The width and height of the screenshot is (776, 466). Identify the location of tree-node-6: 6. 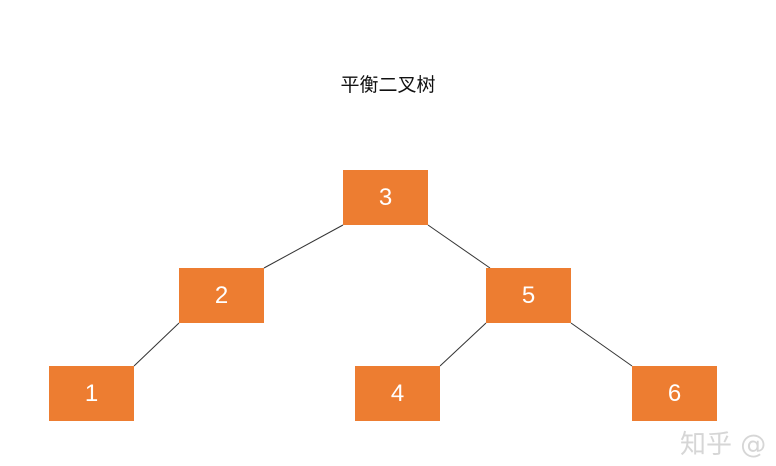
(674, 393).